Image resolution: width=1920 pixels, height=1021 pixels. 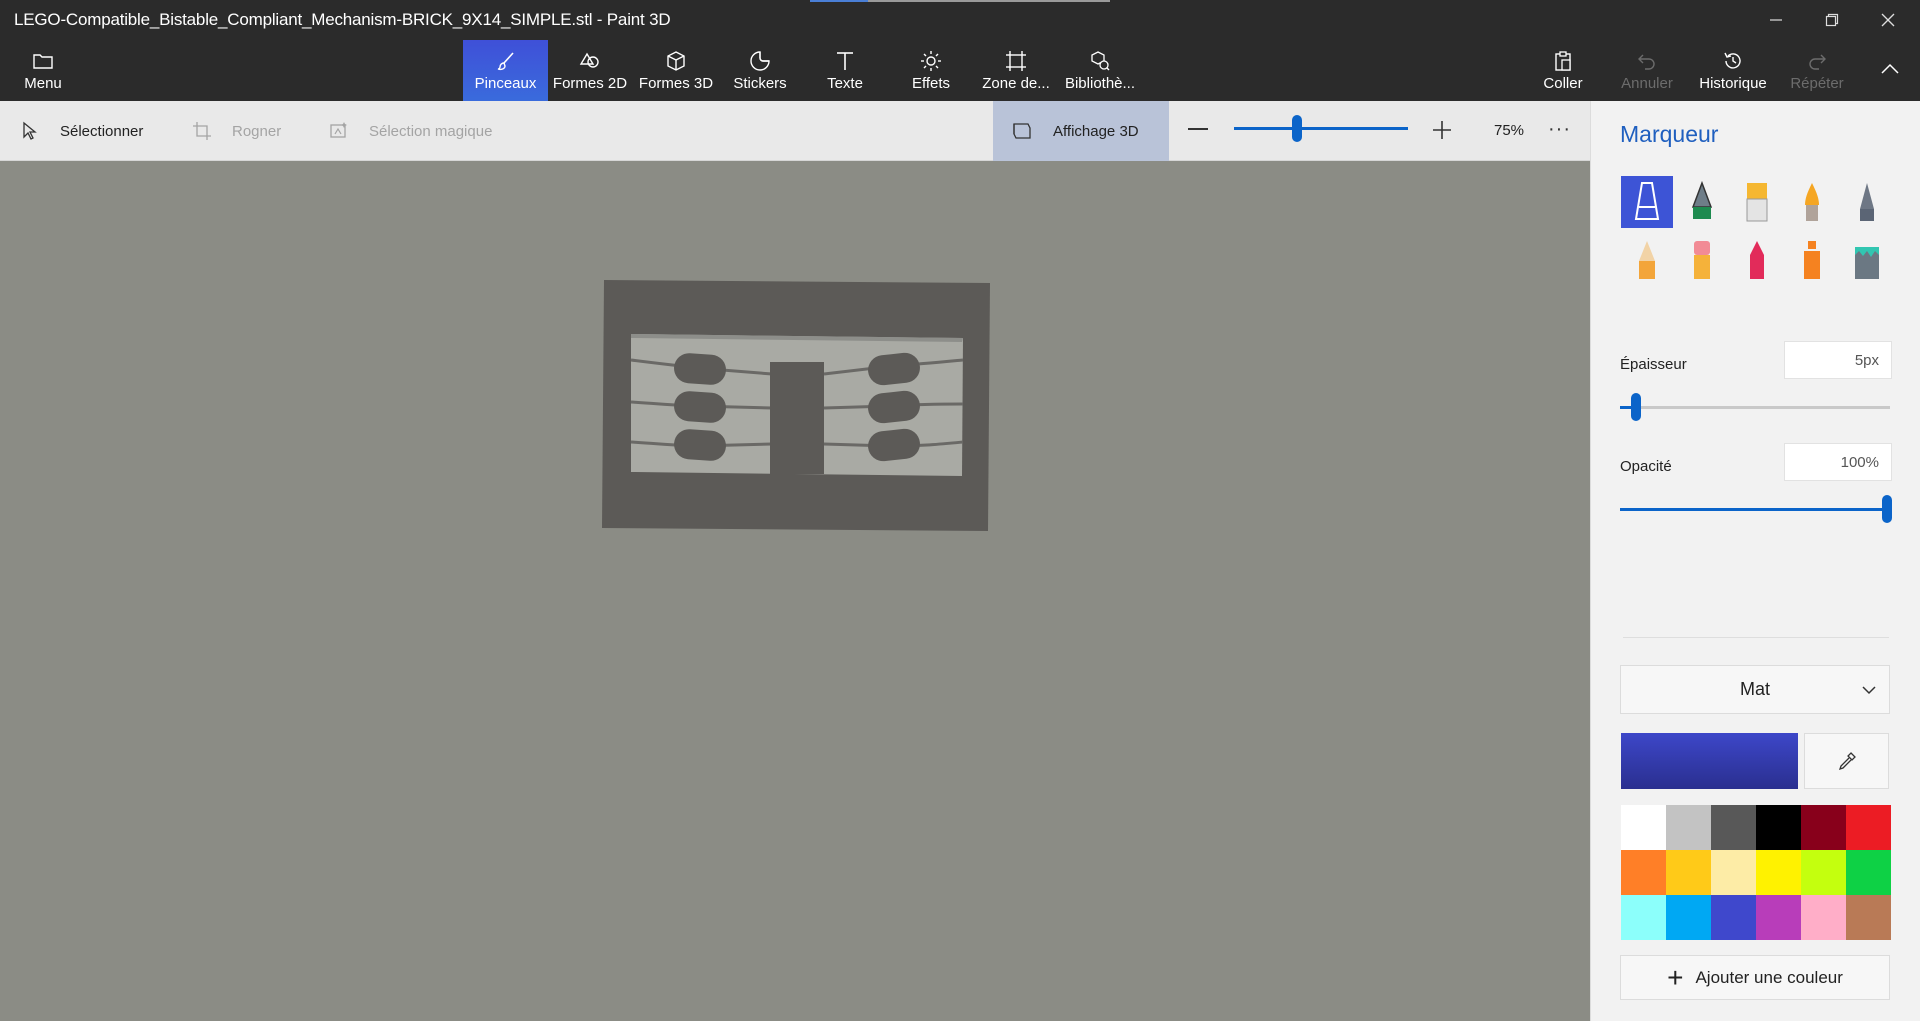 What do you see at coordinates (931, 70) in the screenshot?
I see `tab-effets: Effets` at bounding box center [931, 70].